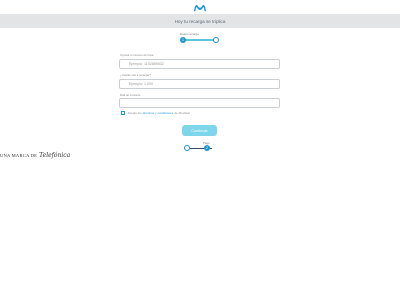 The height and width of the screenshot is (300, 400). I want to click on phone-input, so click(199, 64).